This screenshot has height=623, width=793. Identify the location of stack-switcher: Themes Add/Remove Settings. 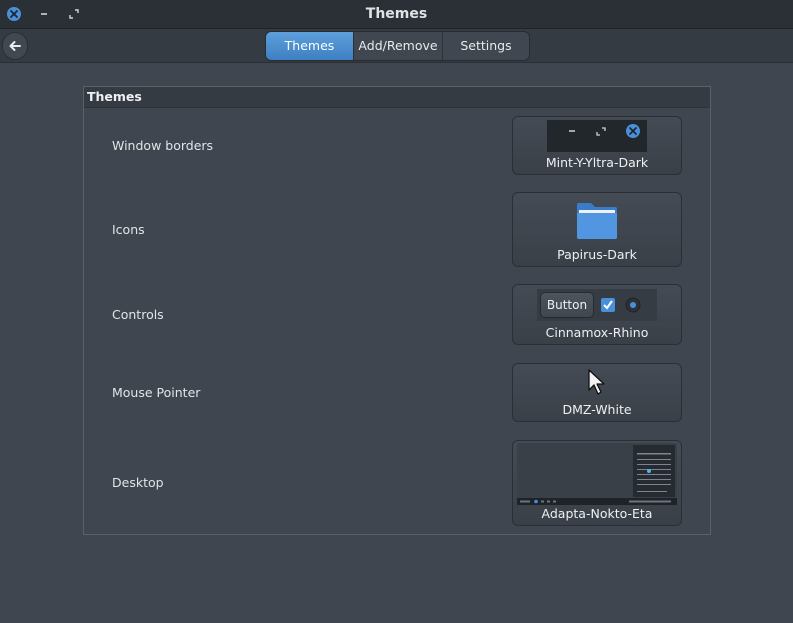
(397, 46).